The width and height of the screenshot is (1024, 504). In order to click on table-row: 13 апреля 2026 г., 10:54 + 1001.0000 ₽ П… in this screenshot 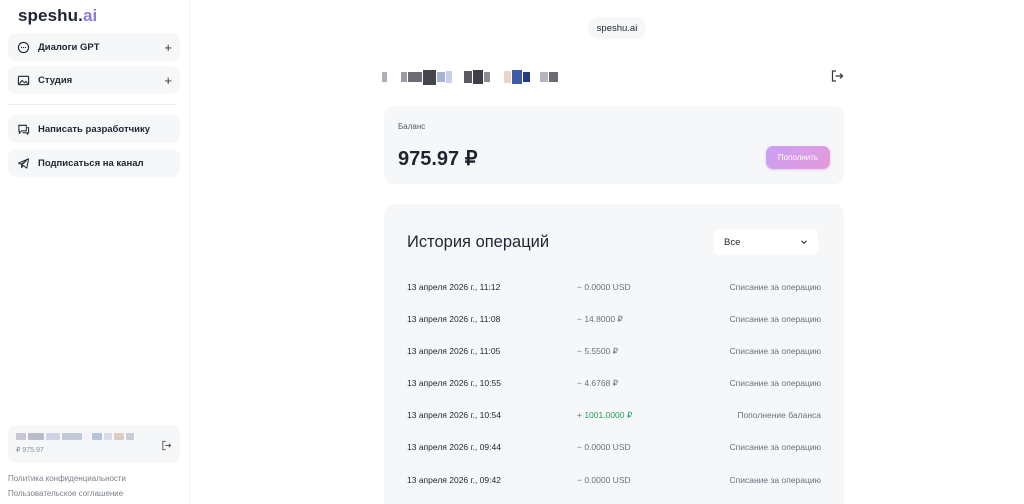, I will do `click(614, 425)`.